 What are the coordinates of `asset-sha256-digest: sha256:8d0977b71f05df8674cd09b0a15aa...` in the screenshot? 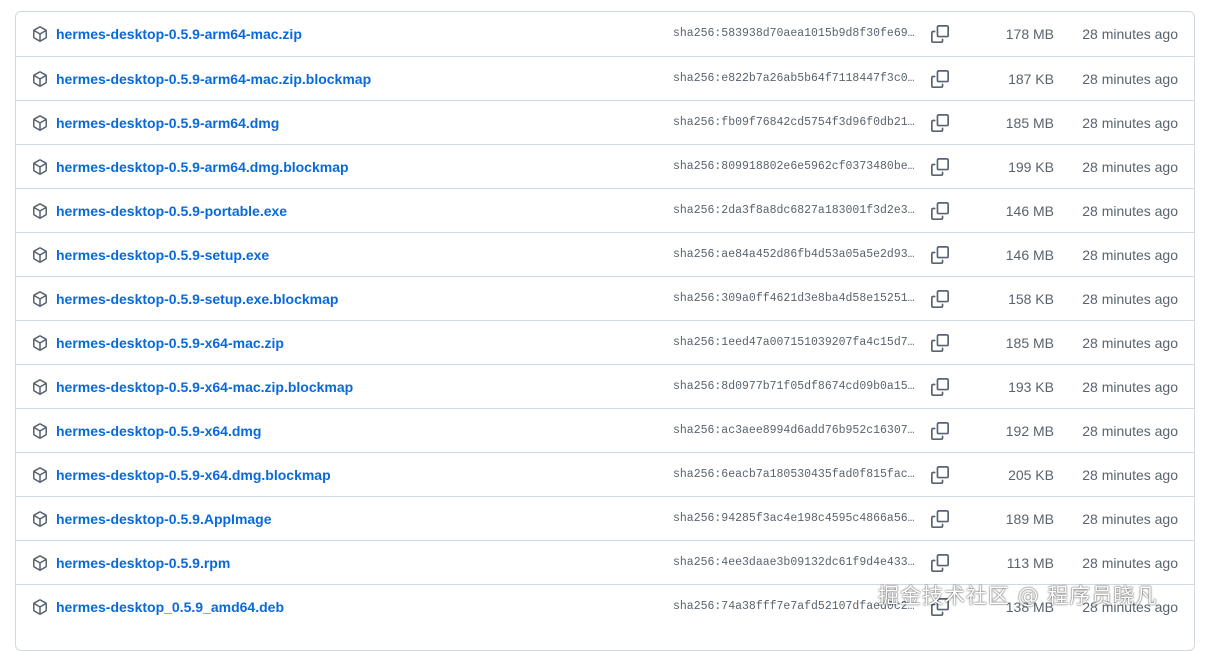 It's located at (796, 386).